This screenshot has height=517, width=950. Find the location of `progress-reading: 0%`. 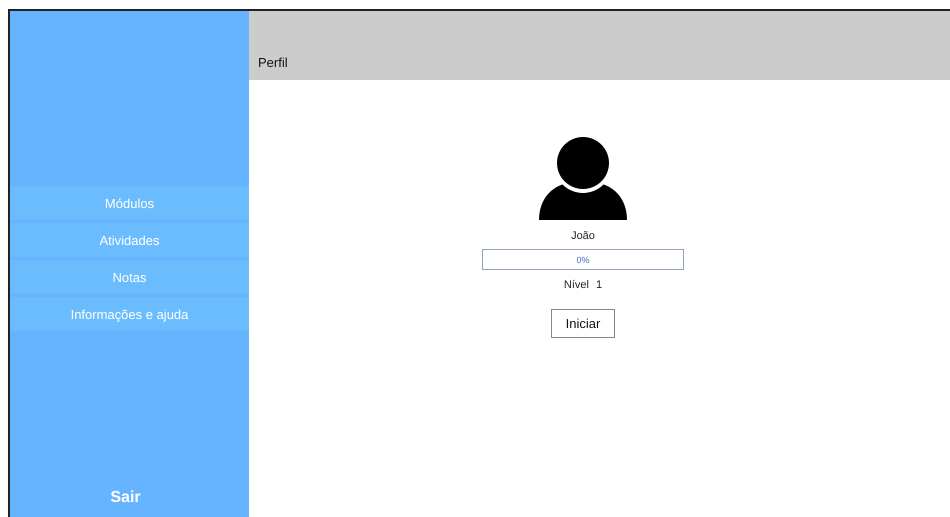

progress-reading: 0% is located at coordinates (583, 259).